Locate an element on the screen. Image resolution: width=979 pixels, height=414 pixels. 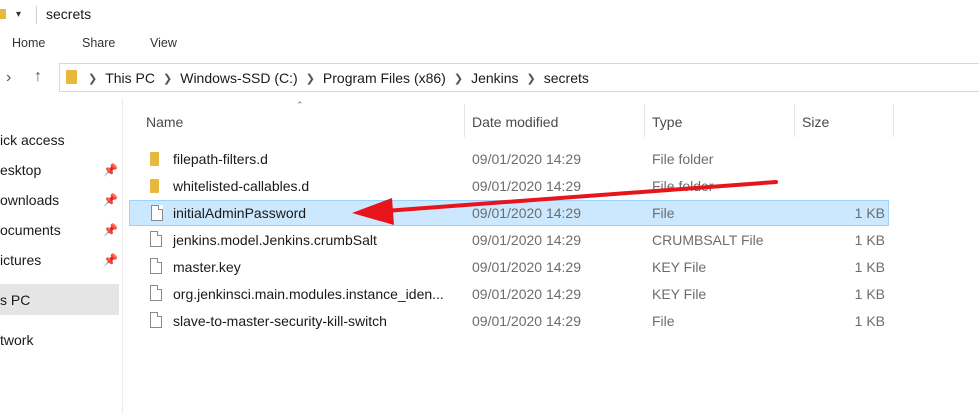
annotation-arrow is located at coordinates (565, 202).